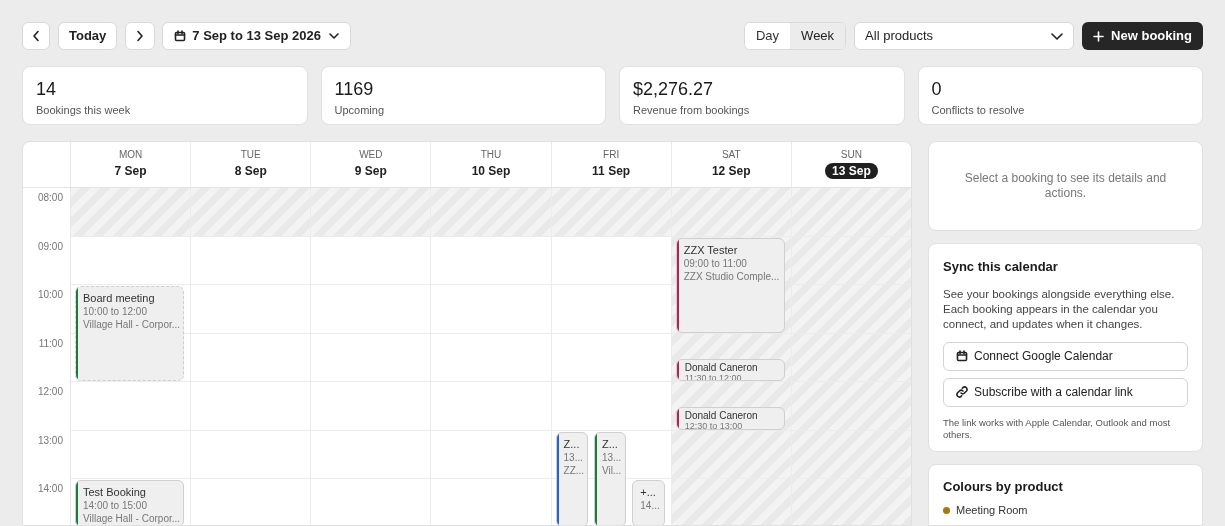 This screenshot has height=526, width=1225. Describe the element at coordinates (256, 36) in the screenshot. I see `date-range-picker: 7 Sep to 13 Sep 2026` at that location.